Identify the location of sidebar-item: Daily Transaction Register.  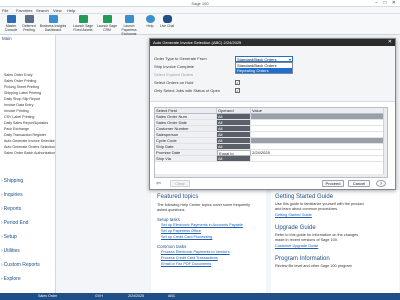
(25, 135).